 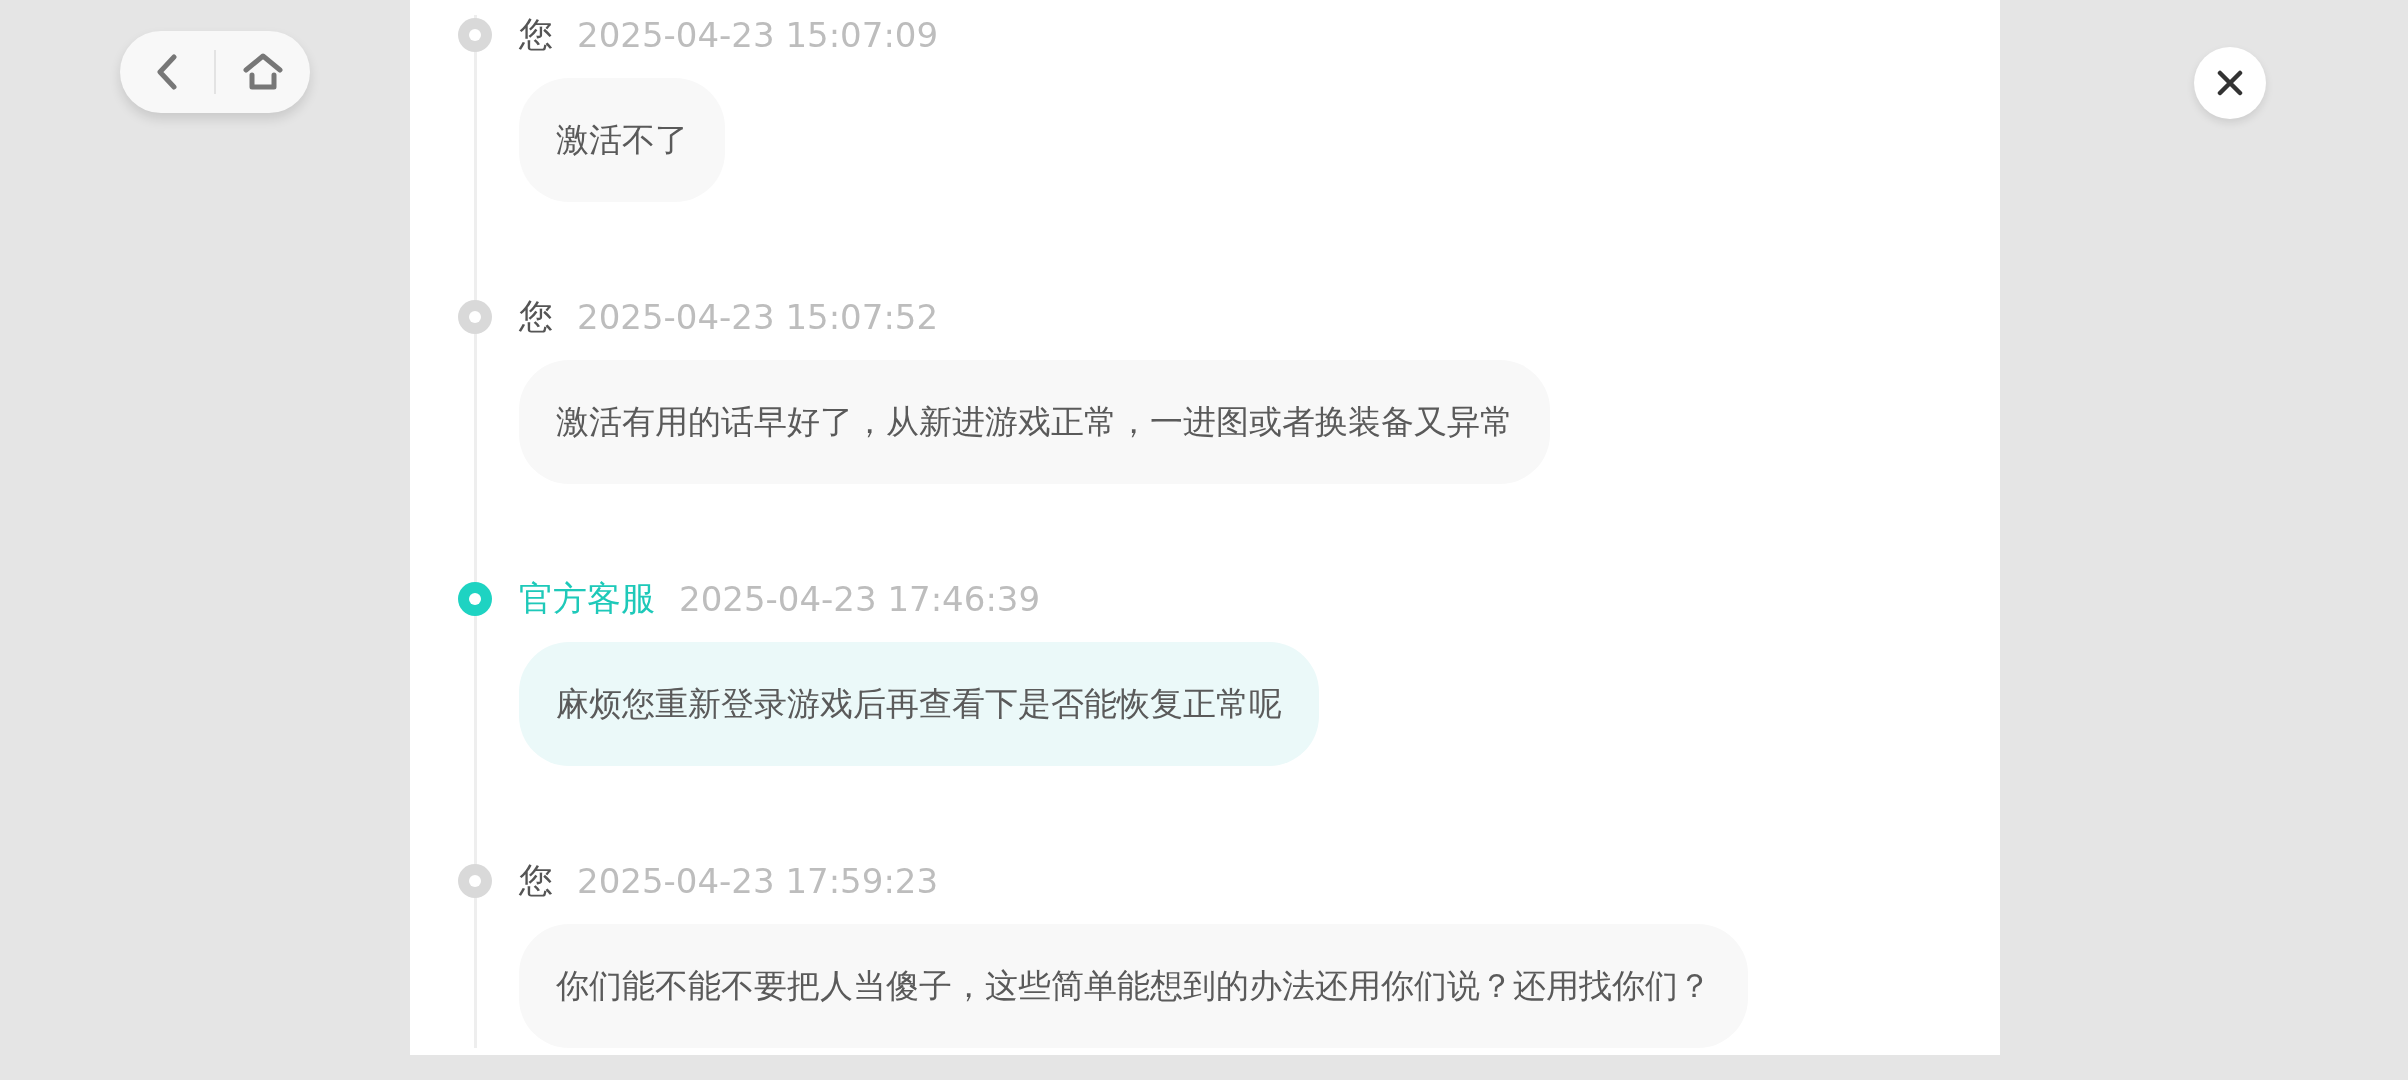 I want to click on message-bubble: 你们能不能不要把人当傻子，这些简单能想到的办法还用你们说？还用找你们？, so click(x=1133, y=986).